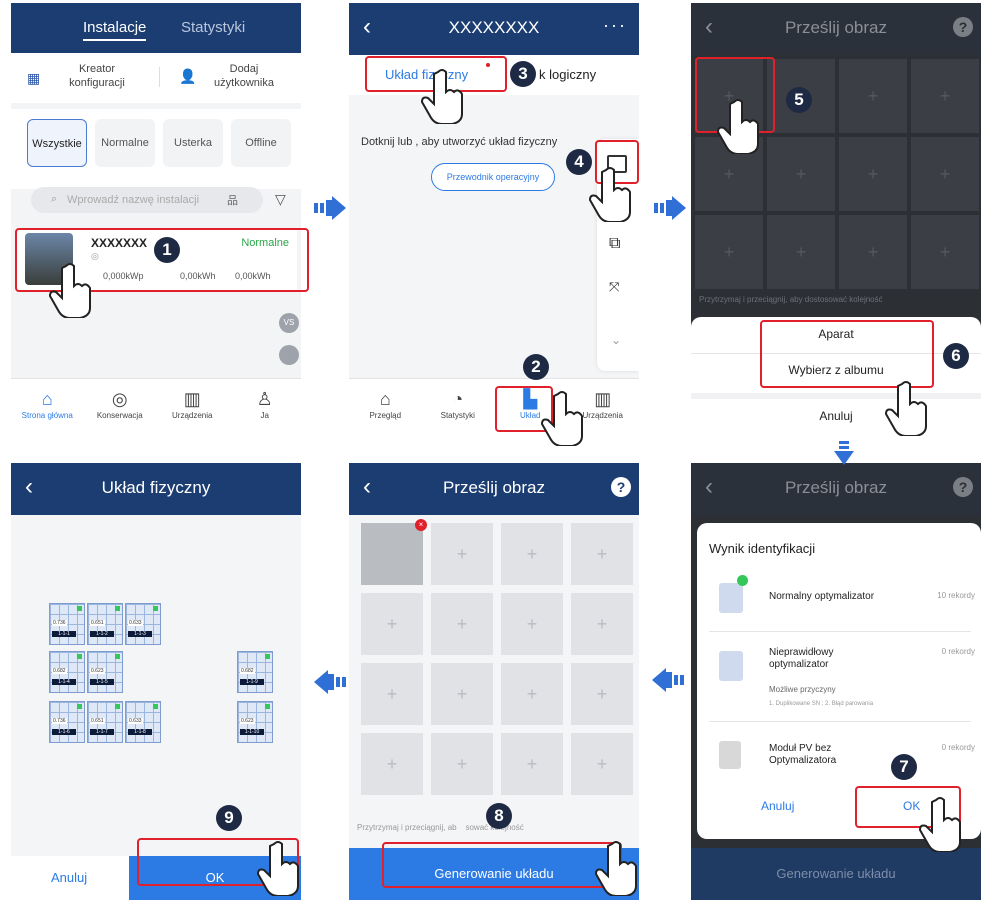 This screenshot has width=982, height=900. I want to click on collapse-icon: ⤧, so click(614, 287).